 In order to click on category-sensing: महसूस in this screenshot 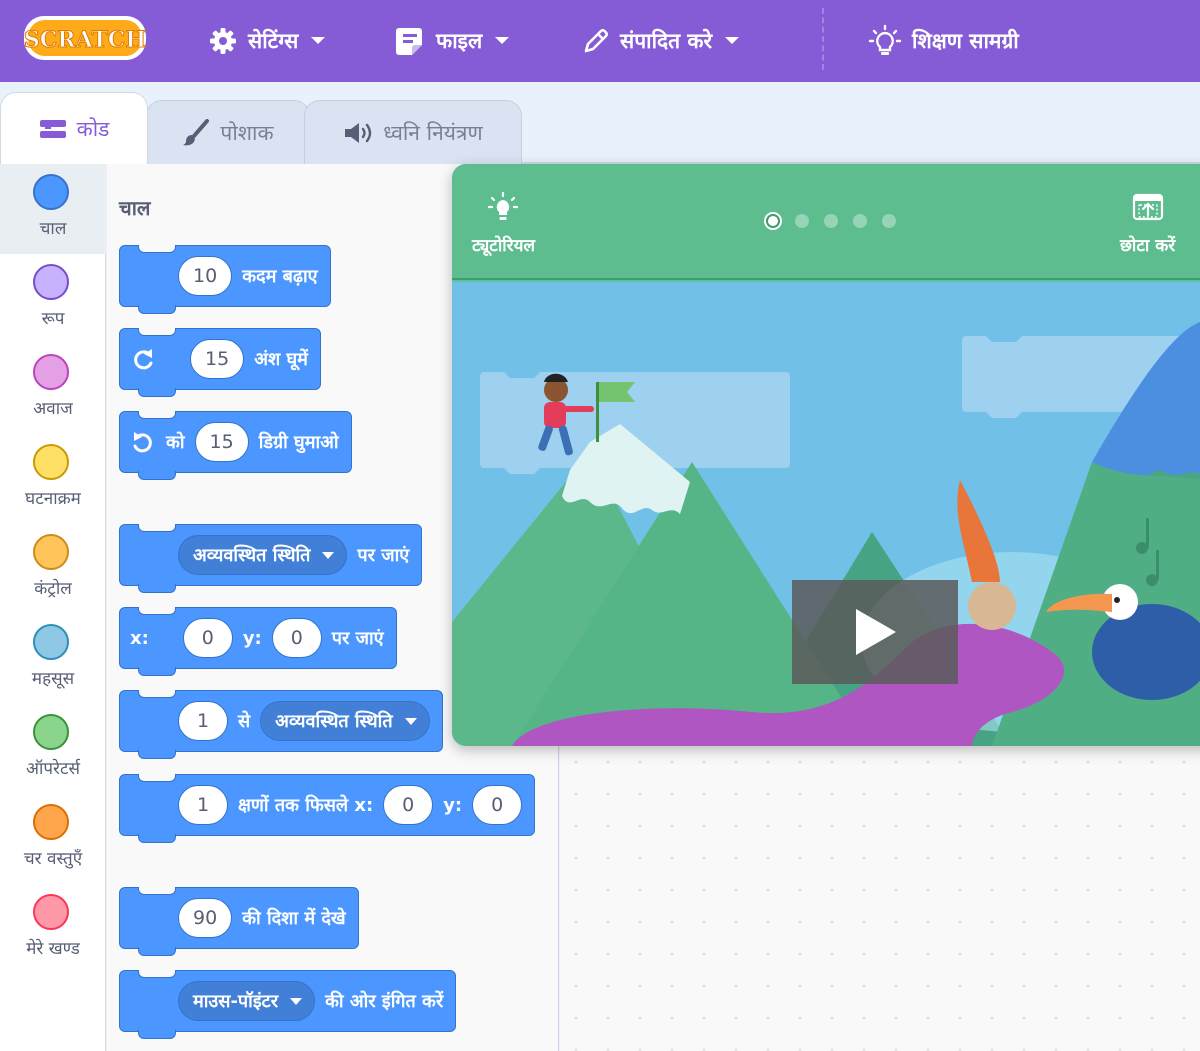, I will do `click(53, 659)`.